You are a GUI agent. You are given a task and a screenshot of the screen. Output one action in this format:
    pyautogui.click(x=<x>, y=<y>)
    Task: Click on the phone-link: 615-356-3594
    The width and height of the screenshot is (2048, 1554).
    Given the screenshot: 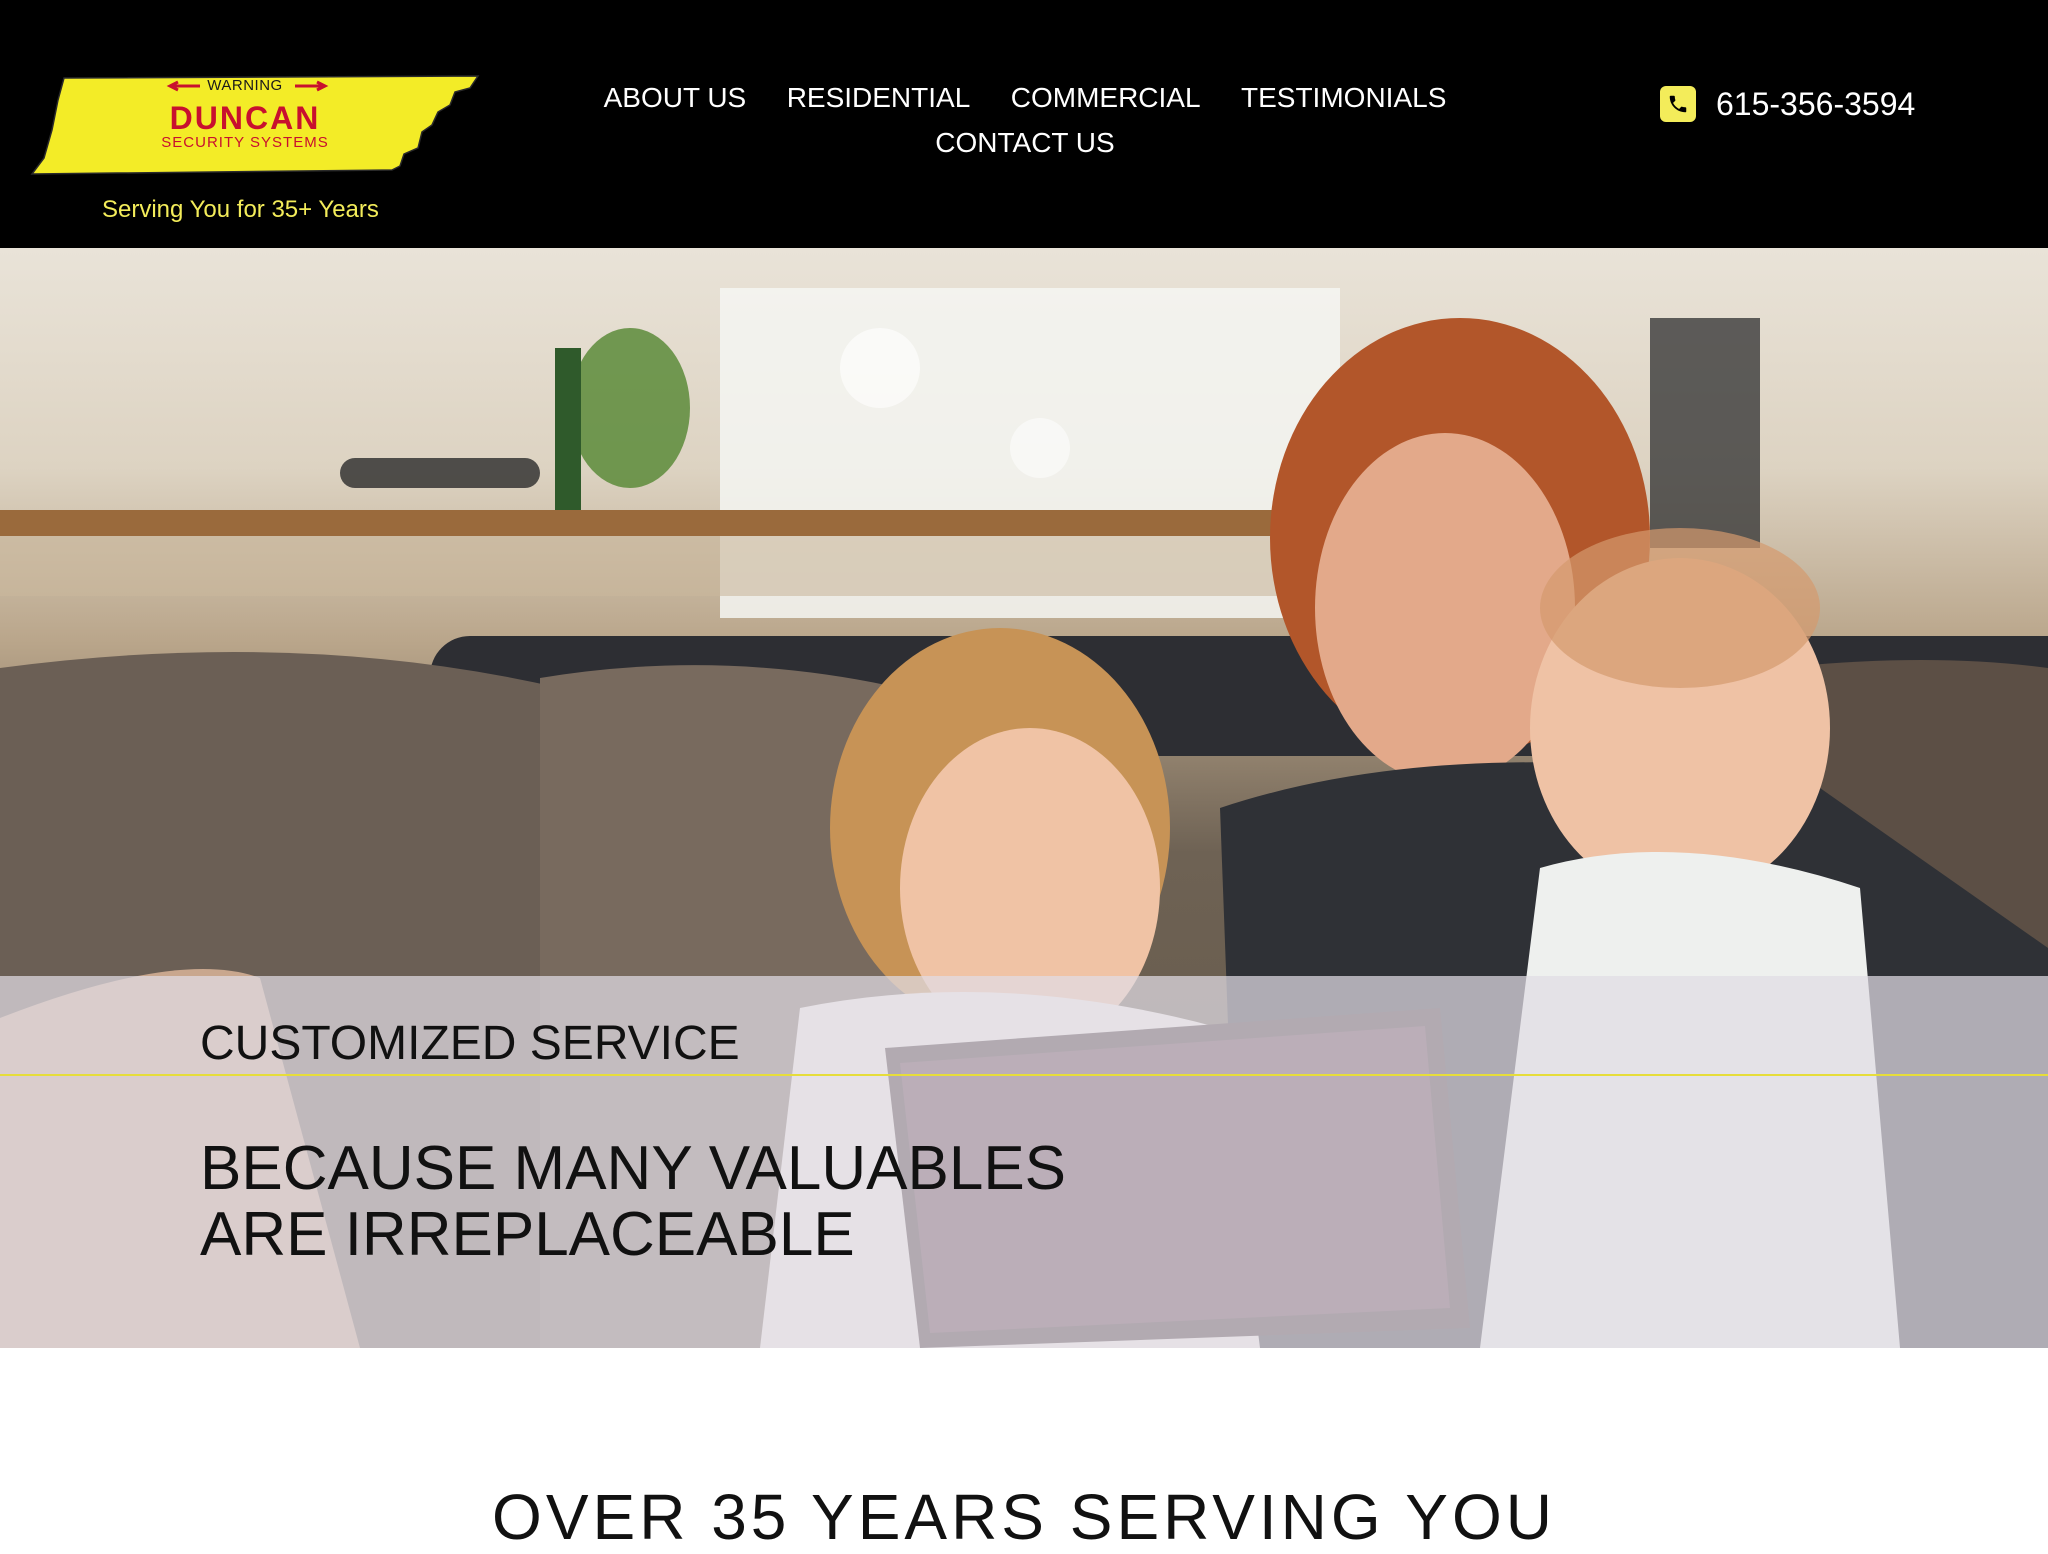 What is the action you would take?
    pyautogui.click(x=1787, y=104)
    